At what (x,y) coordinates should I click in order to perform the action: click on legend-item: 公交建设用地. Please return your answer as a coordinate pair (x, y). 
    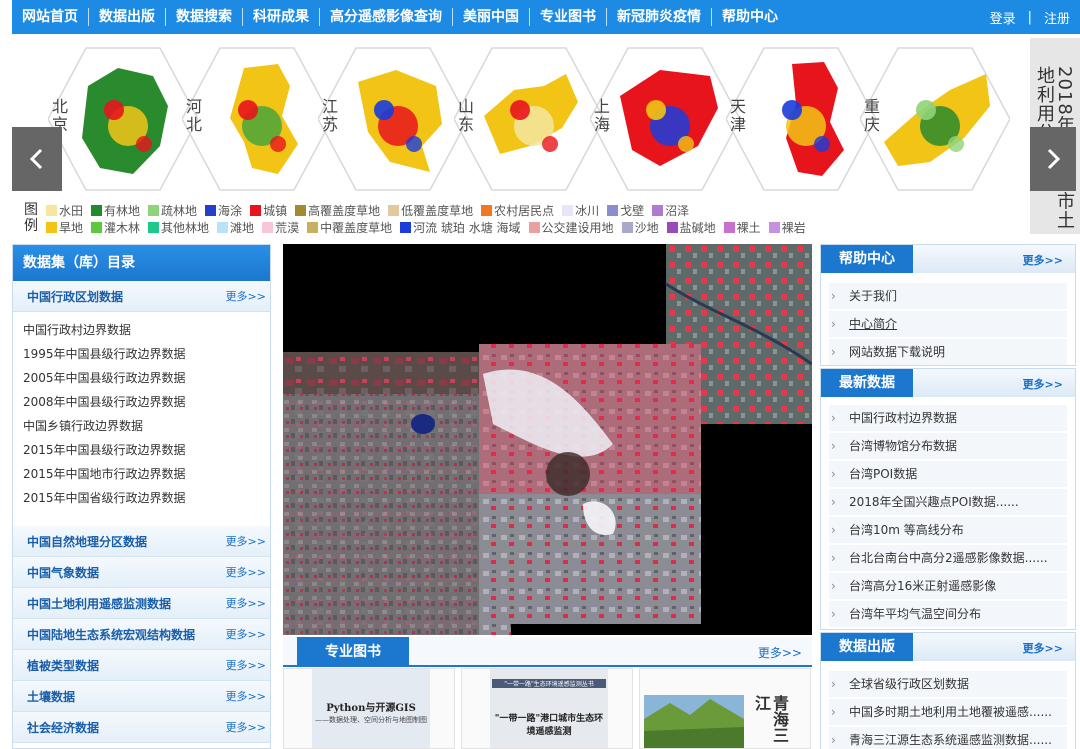
    Looking at the image, I should click on (571, 227).